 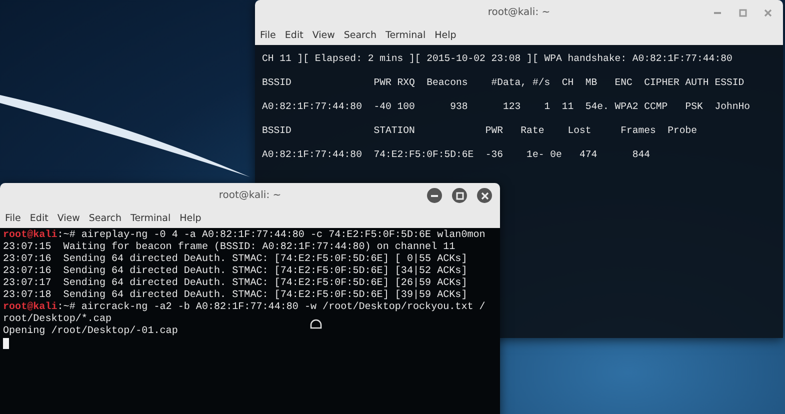 What do you see at coordinates (506, 107) in the screenshot?
I see `terminal-line: A0:82:1F:77:44:80 -40 100 938 123 1 11 54e. WPA2 CCMP PSK JohnHo` at bounding box center [506, 107].